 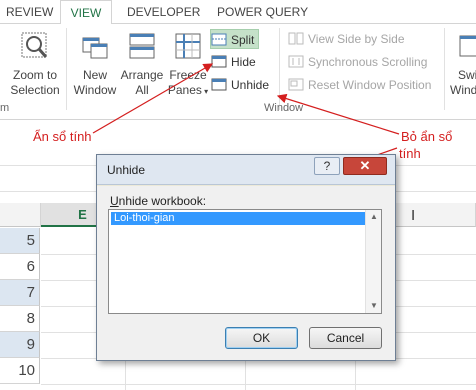 What do you see at coordinates (374, 217) in the screenshot?
I see `scroll-up-arrow-icon: ▲` at bounding box center [374, 217].